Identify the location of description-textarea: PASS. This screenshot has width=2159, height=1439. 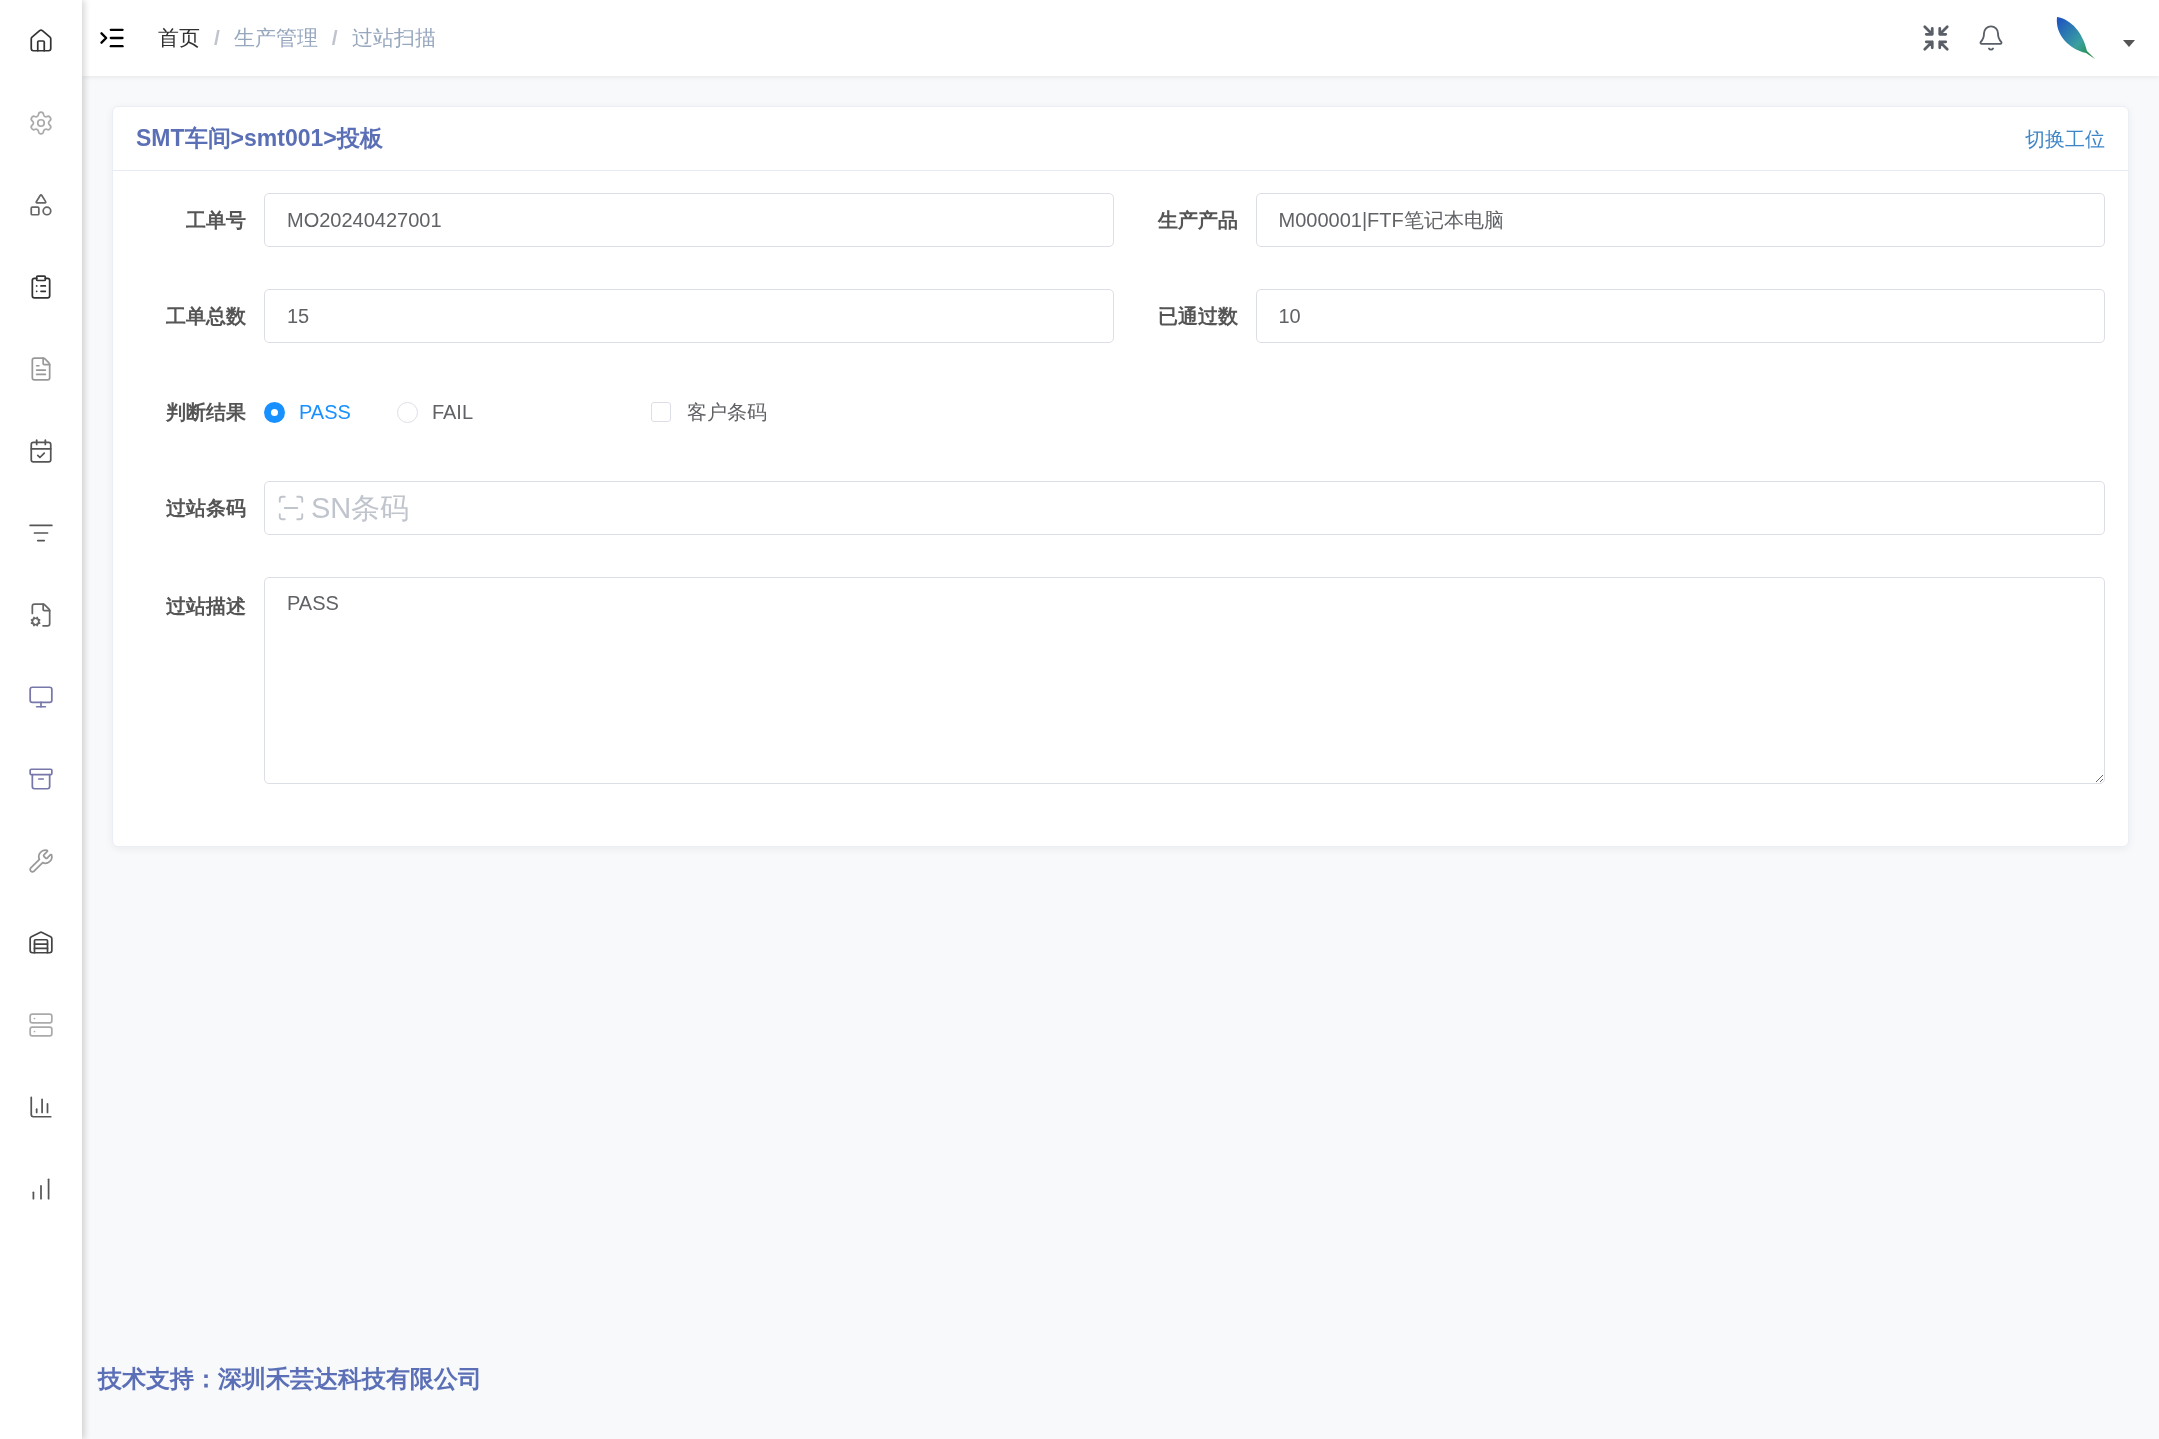
(1184, 680).